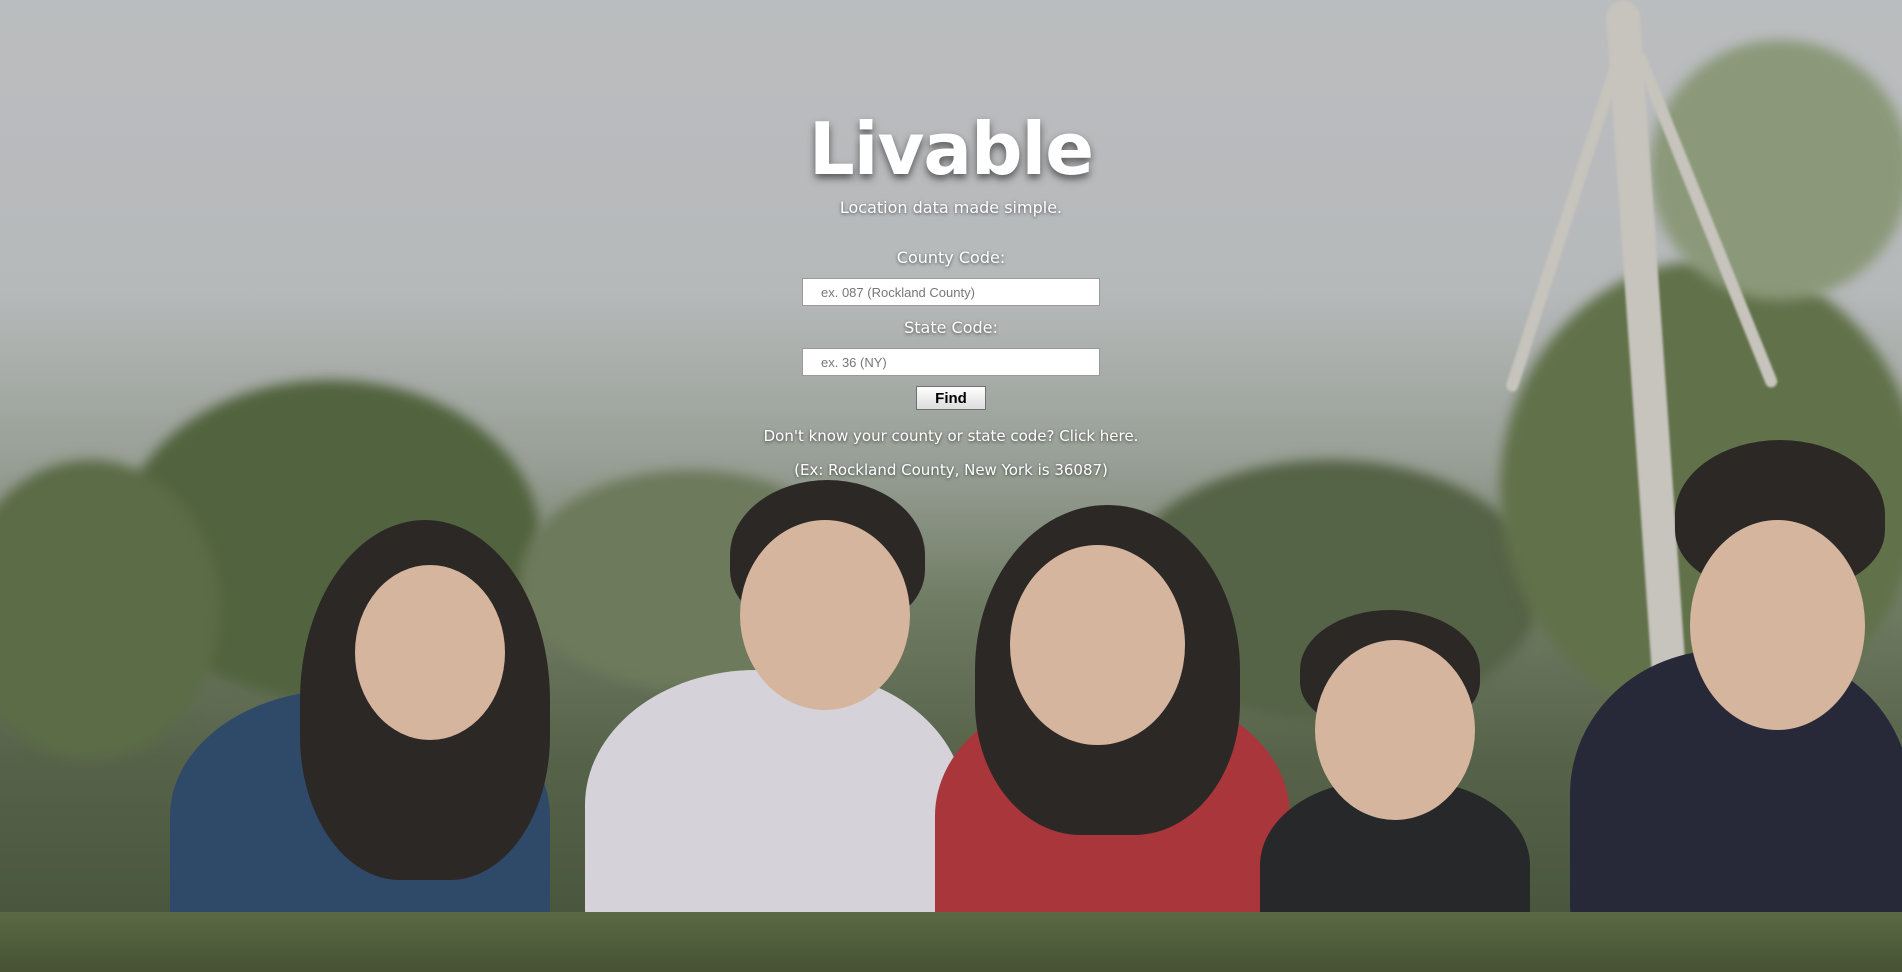 The width and height of the screenshot is (1902, 972). What do you see at coordinates (1098, 436) in the screenshot?
I see `help-click-here-link: Click here.` at bounding box center [1098, 436].